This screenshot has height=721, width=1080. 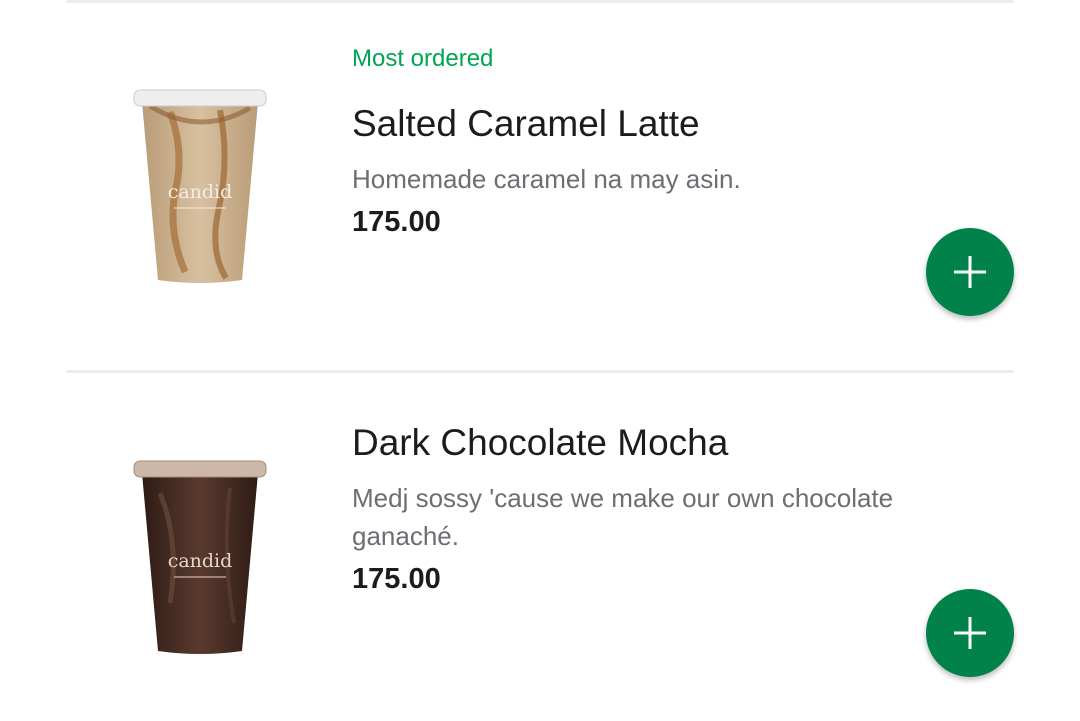 I want to click on product-image-iced-mocha: candid, so click(x=200, y=557).